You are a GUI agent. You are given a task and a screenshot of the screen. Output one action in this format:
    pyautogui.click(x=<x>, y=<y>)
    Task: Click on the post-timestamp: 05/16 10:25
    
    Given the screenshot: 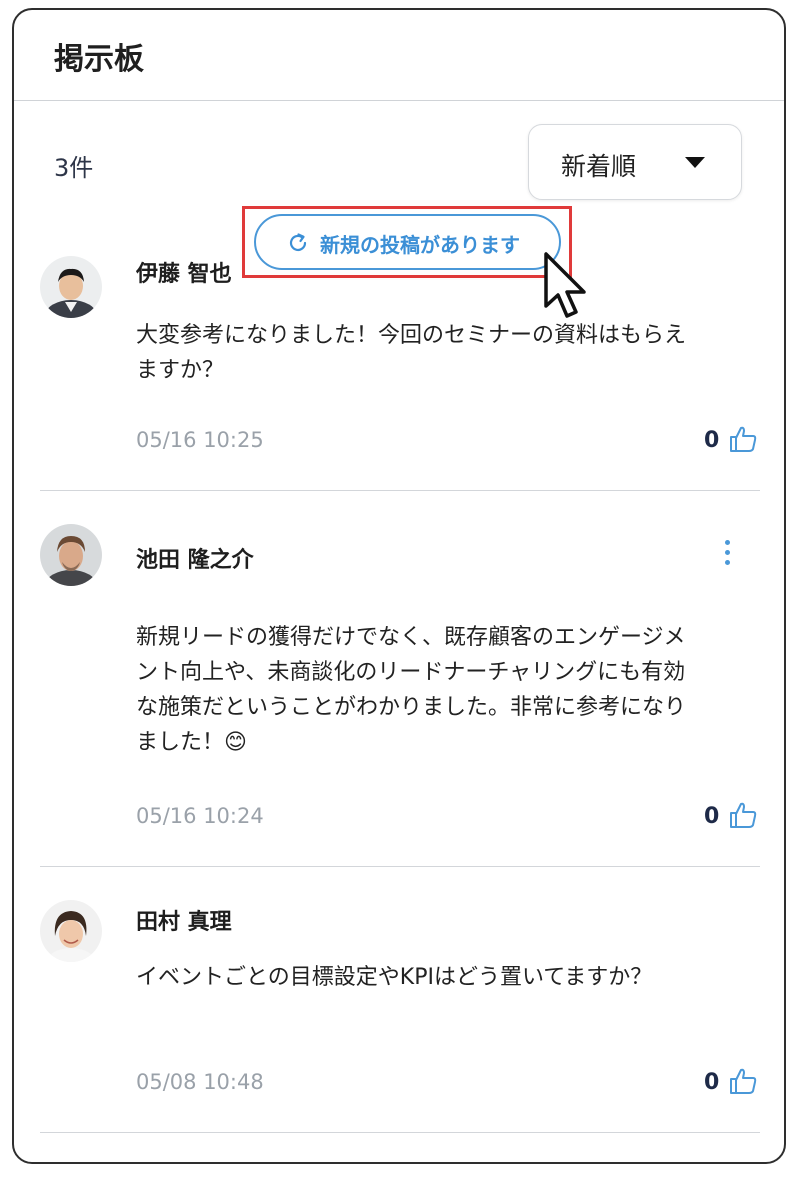 What is the action you would take?
    pyautogui.click(x=200, y=440)
    